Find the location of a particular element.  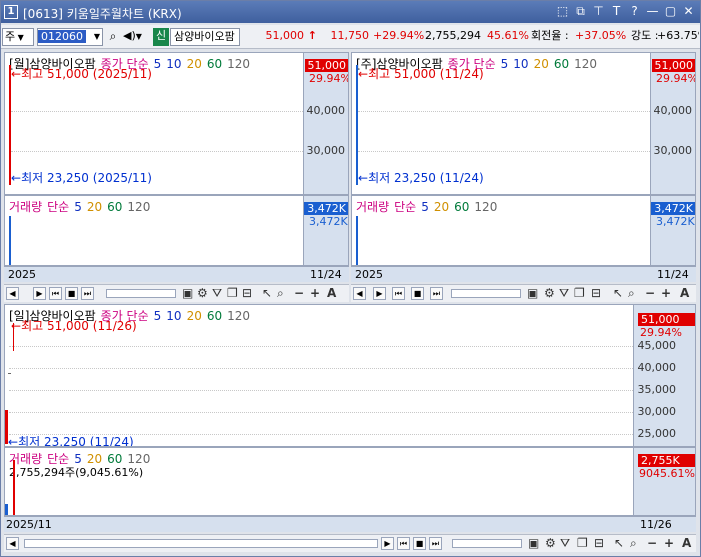

volume-legend-sub: 단순 is located at coordinates (405, 207).